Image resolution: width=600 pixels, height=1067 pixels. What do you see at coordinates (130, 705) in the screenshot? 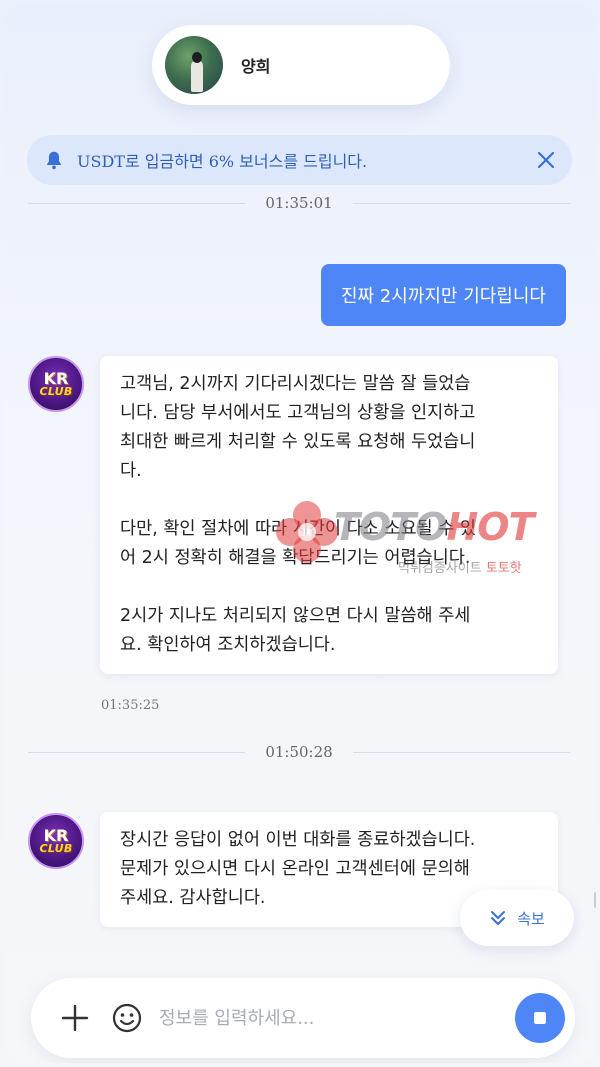
I see `message-timestamp: 01:35:25` at bounding box center [130, 705].